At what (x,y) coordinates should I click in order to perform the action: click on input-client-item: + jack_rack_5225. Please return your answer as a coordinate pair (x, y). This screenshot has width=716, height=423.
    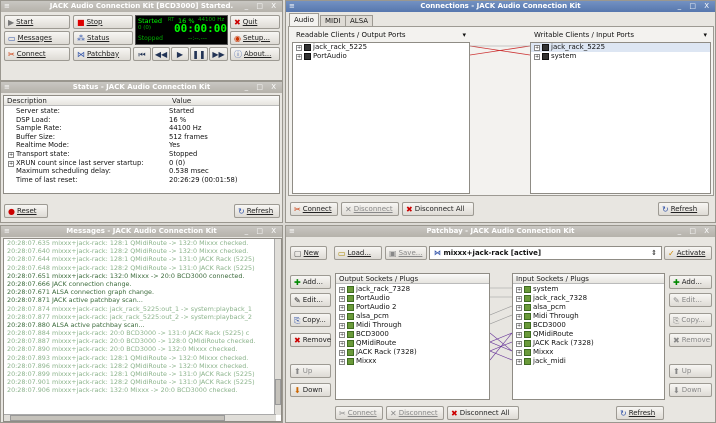
    Looking at the image, I should click on (620, 47).